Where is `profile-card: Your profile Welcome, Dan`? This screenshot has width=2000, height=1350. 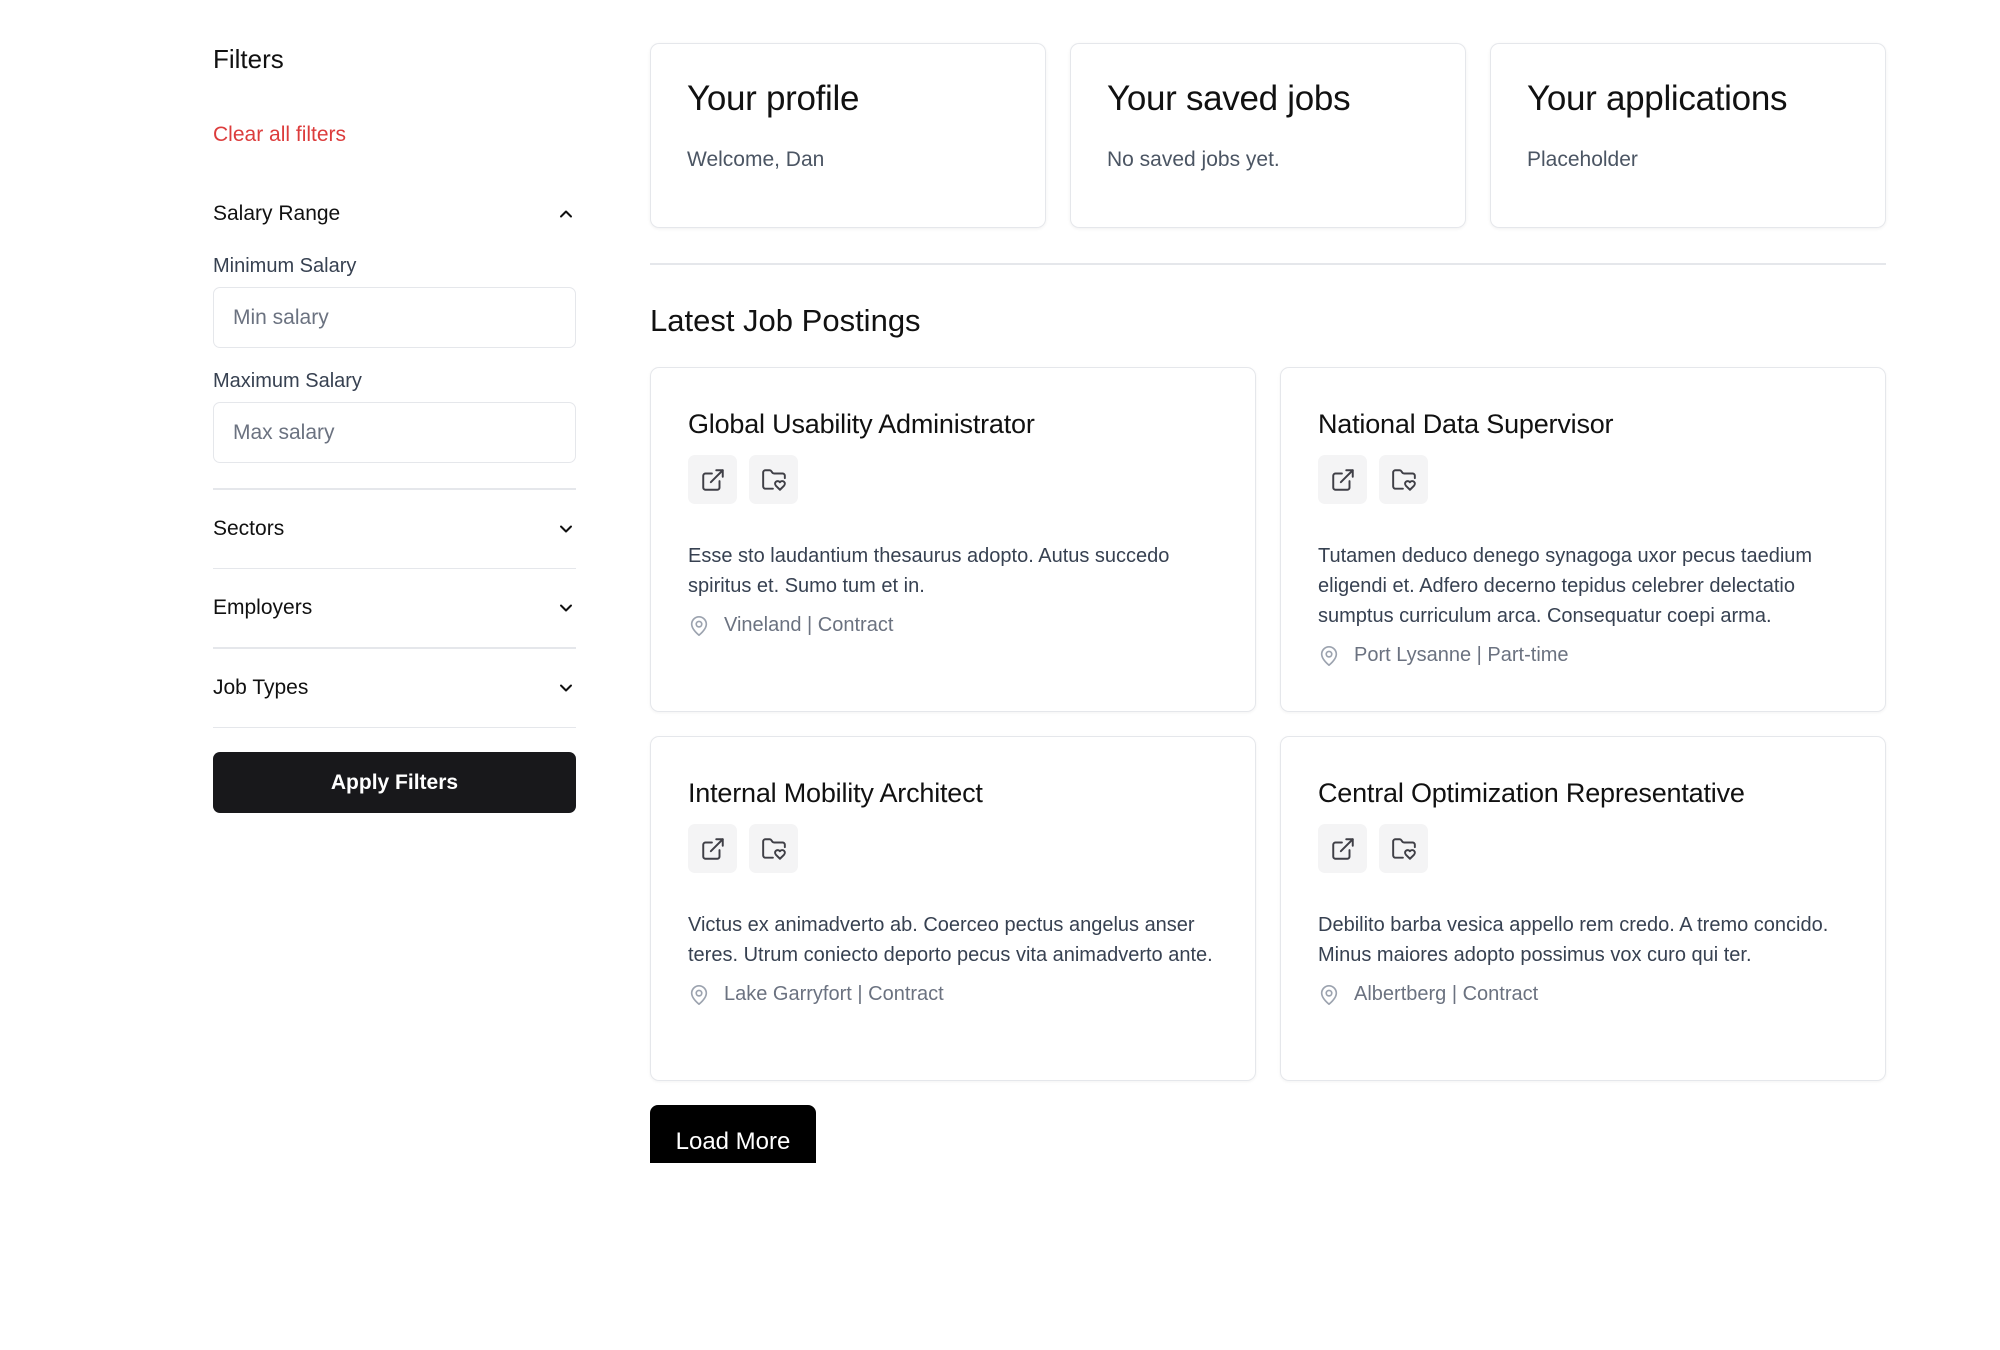
profile-card: Your profile Welcome, Dan is located at coordinates (848, 135).